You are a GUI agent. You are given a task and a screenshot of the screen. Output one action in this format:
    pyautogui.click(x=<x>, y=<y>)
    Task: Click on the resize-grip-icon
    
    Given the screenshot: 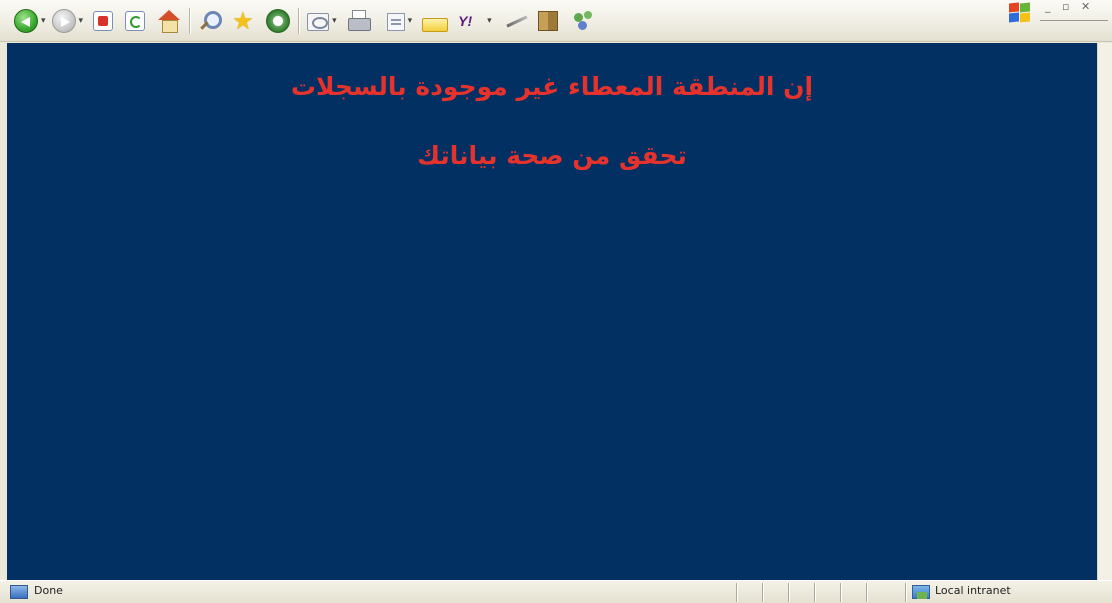 What is the action you would take?
    pyautogui.click(x=1103, y=593)
    